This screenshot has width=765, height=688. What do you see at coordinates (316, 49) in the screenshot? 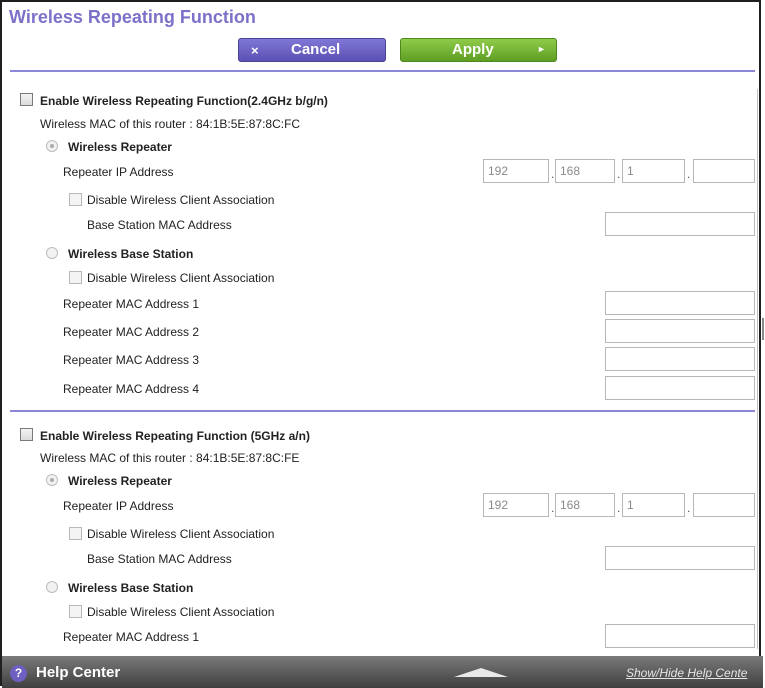
I see `cancel-button-label: Cancel` at bounding box center [316, 49].